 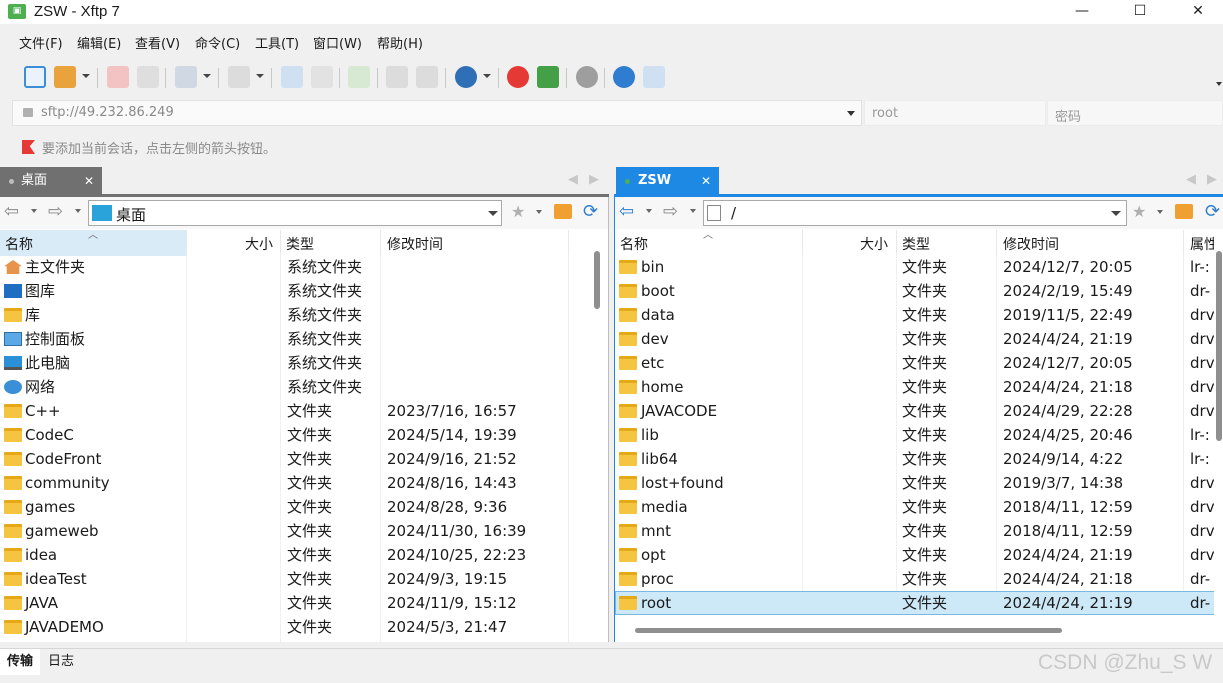 I want to click on table-row: JAVADEMO 文件夹 2024/5/3, 21:47, so click(x=295, y=627).